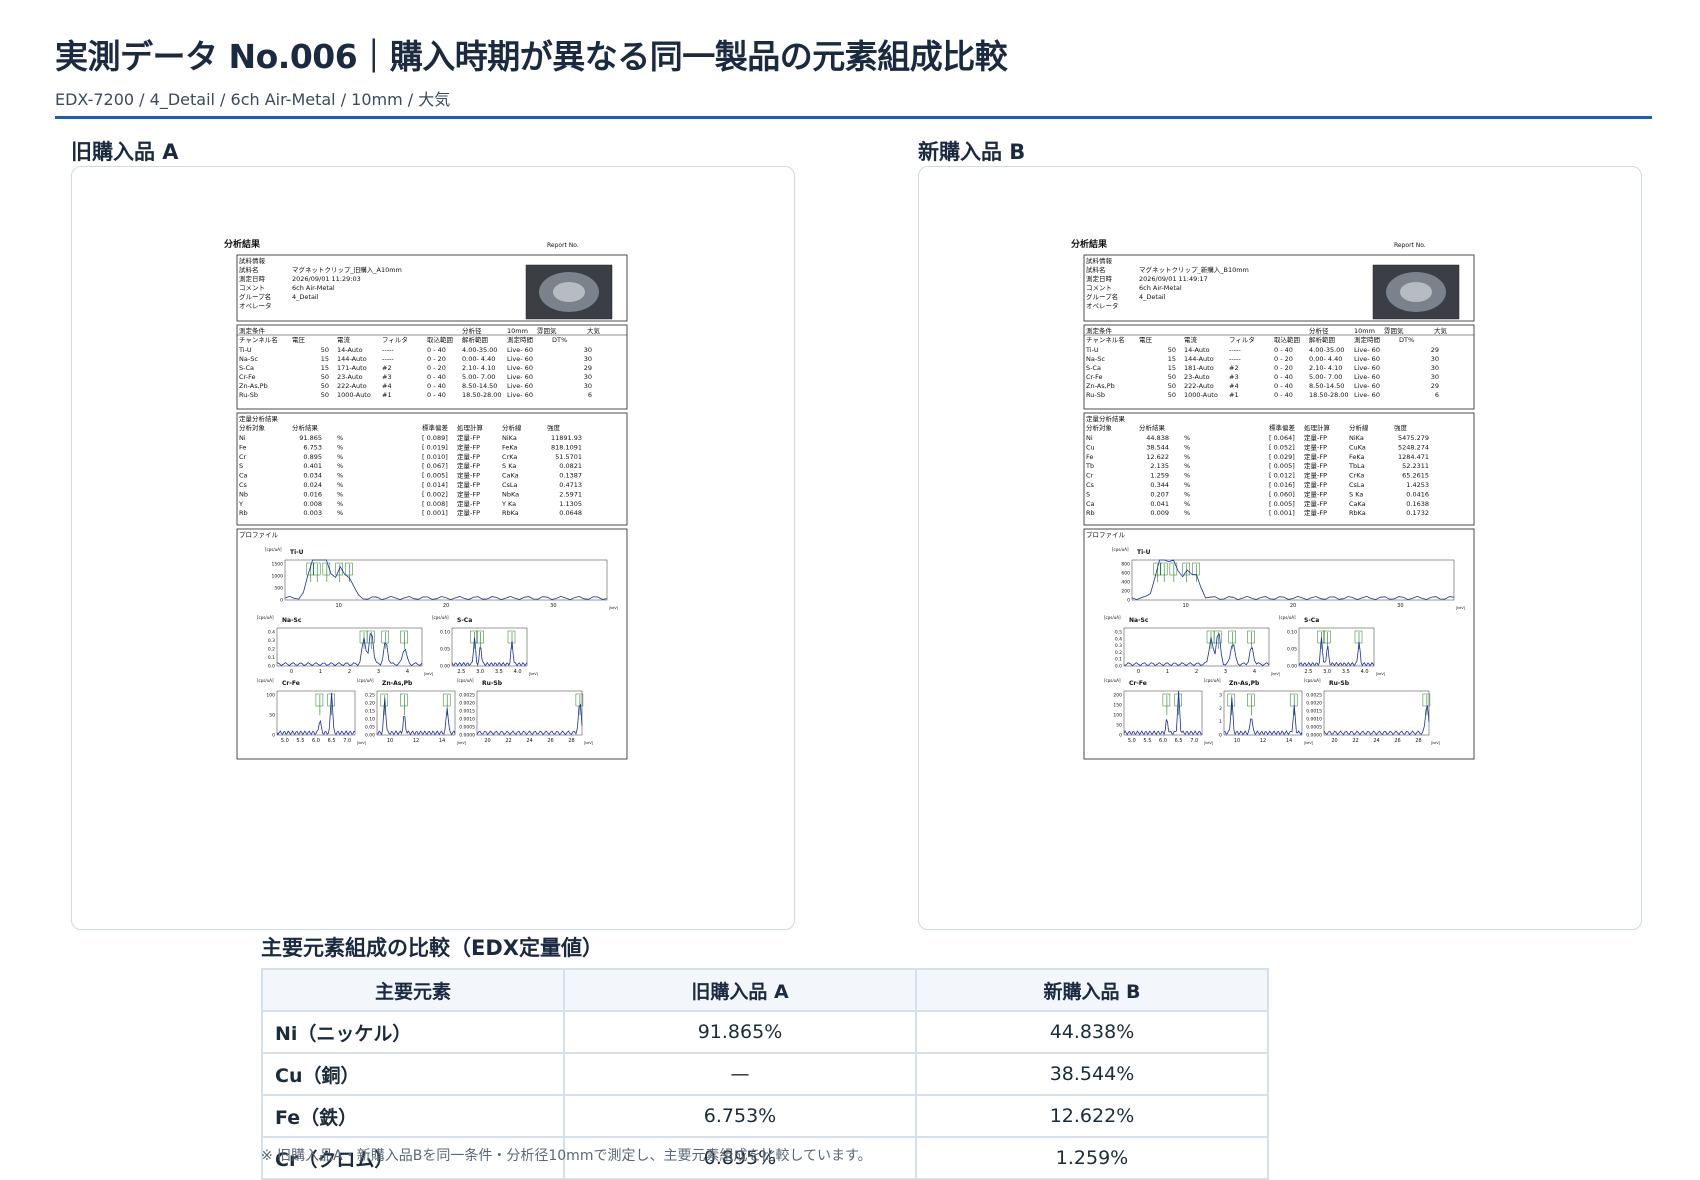  What do you see at coordinates (370, 712) in the screenshot?
I see `y-tick: 0.15` at bounding box center [370, 712].